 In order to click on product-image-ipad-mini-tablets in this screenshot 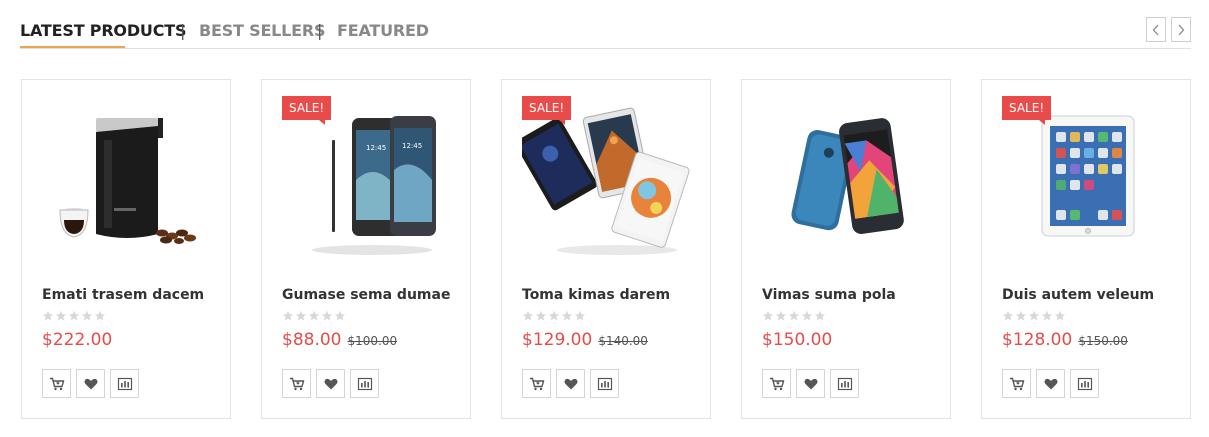, I will do `click(607, 185)`.